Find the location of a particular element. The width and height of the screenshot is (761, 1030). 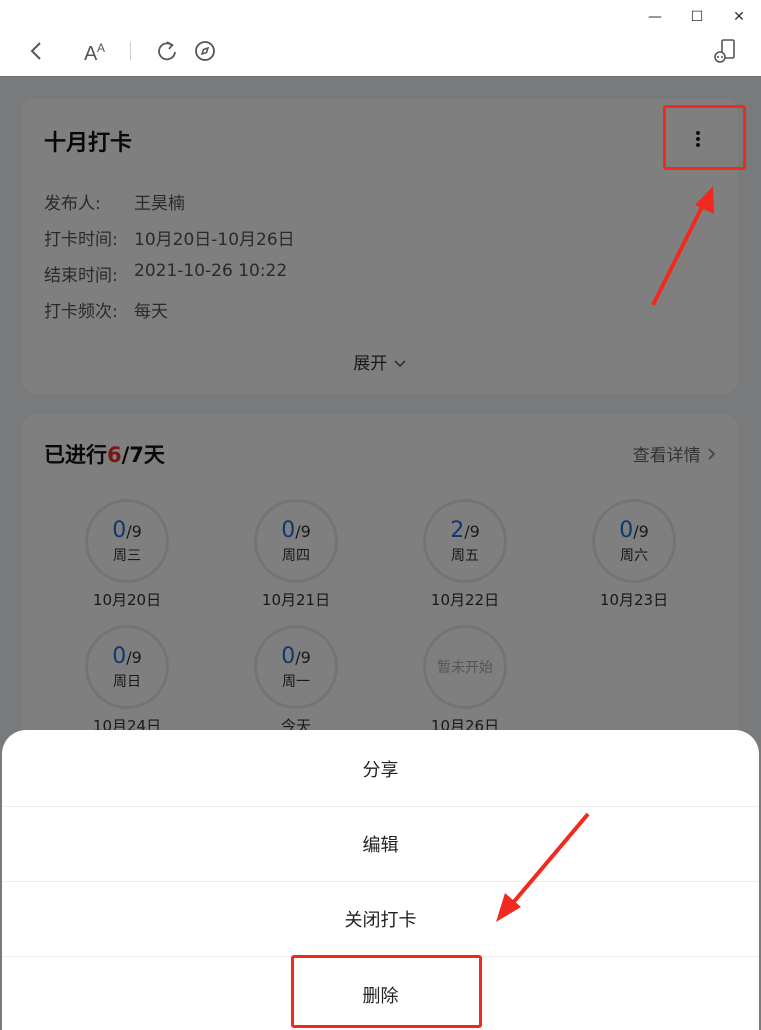

window-titlebar: — ☐ ✕ is located at coordinates (380, 17).